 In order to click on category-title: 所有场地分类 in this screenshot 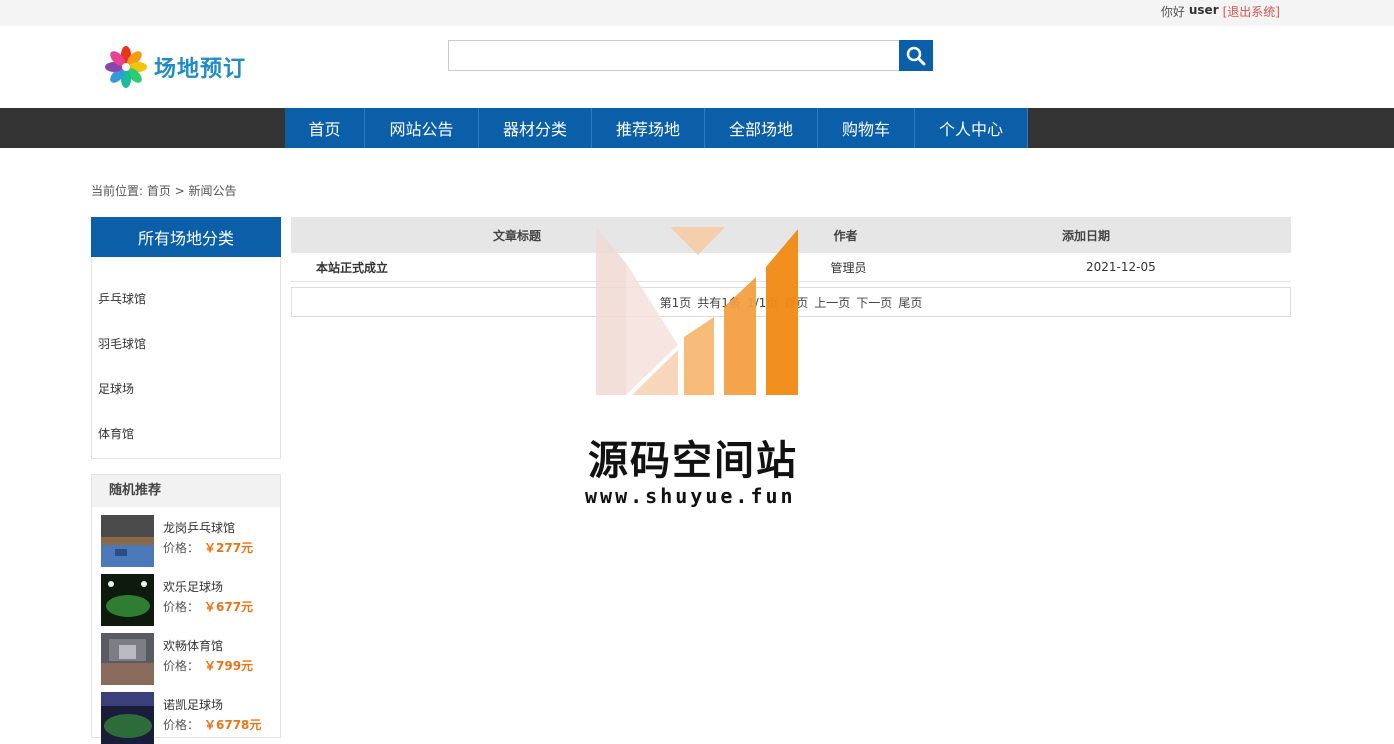, I will do `click(186, 237)`.